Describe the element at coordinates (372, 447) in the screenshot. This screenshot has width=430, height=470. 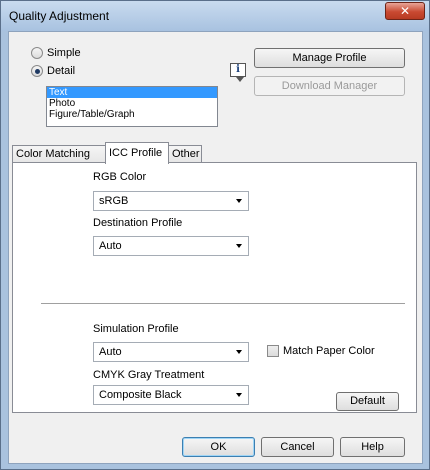
I see `help-button: Help` at that location.